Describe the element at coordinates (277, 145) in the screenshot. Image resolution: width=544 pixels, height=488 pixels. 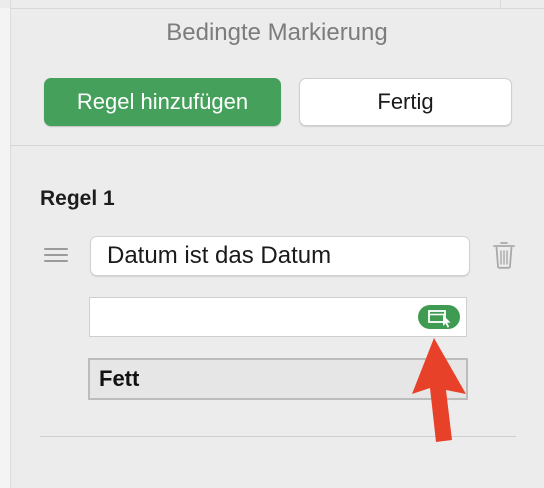
I see `header-divider` at that location.